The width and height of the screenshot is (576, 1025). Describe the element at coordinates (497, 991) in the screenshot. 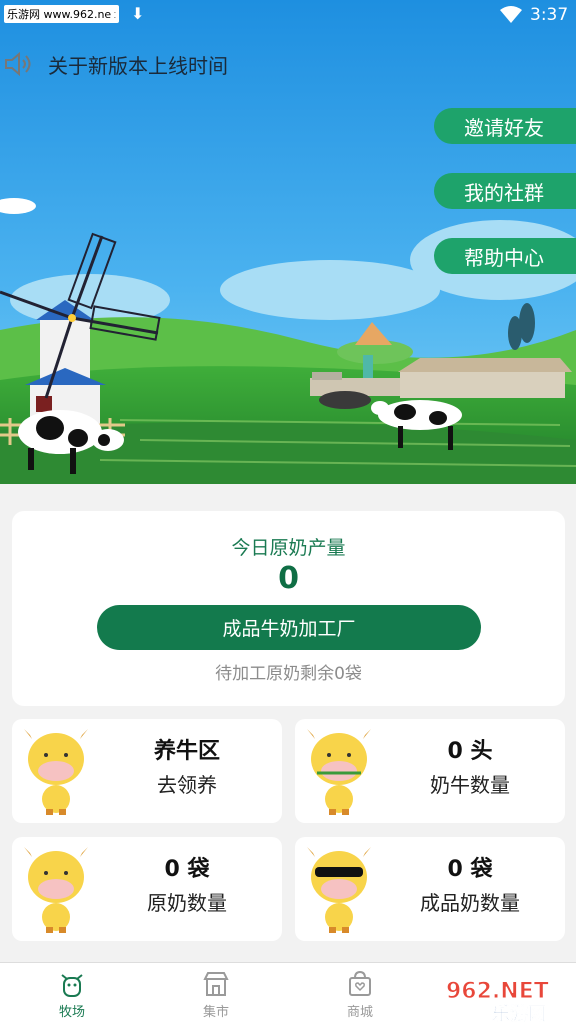

I see `svg-text: 962.NET` at that location.